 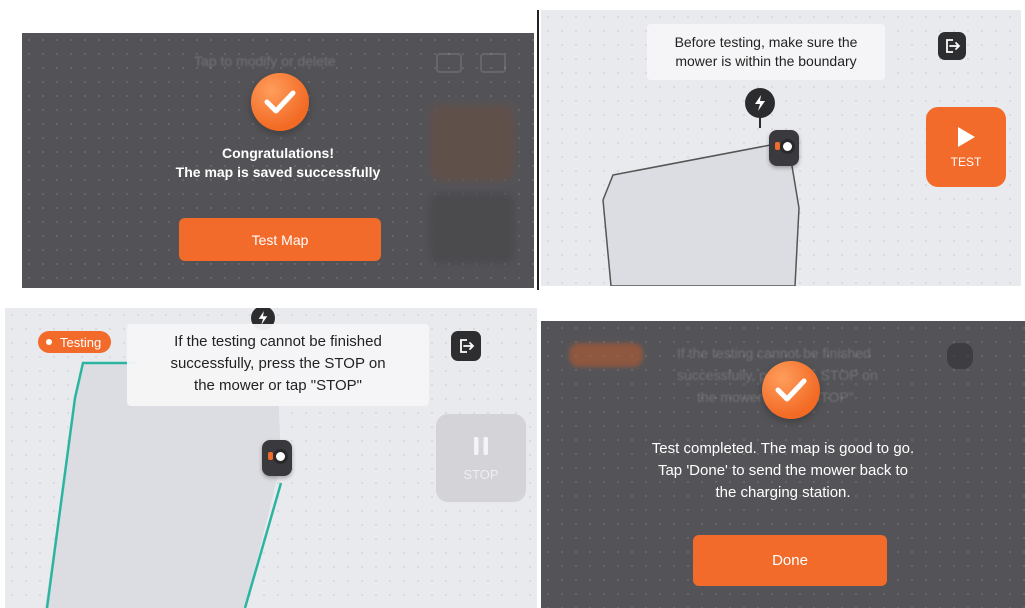 What do you see at coordinates (449, 63) in the screenshot?
I see `ghost-icon-a` at bounding box center [449, 63].